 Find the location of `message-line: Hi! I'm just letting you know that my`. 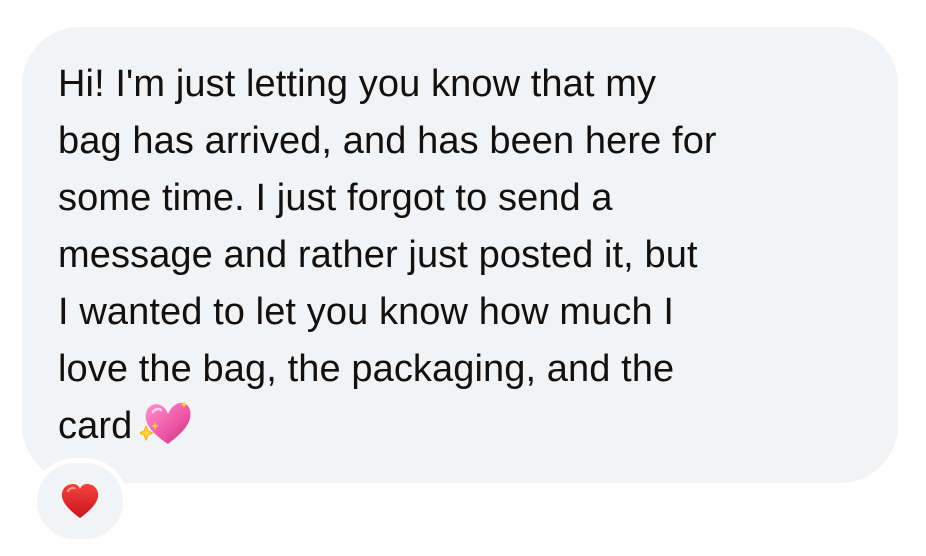

message-line: Hi! I'm just letting you know that my is located at coordinates (357, 84).